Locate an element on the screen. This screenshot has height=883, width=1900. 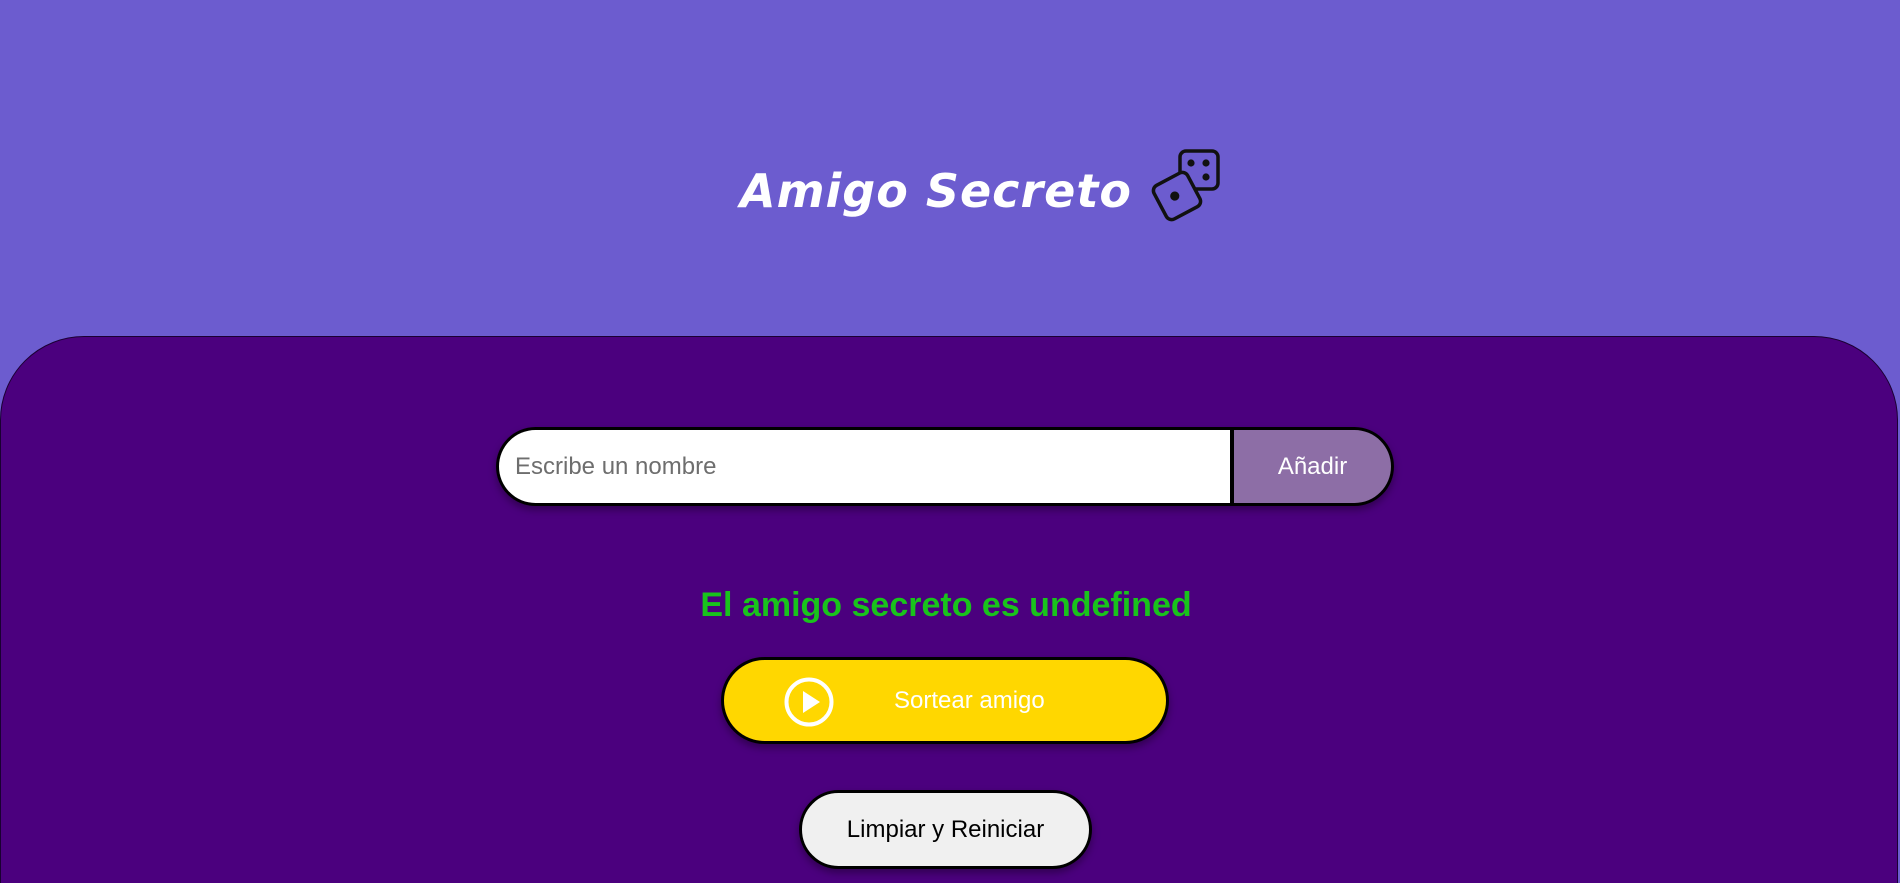
draw-friend-button: Sortear amigo is located at coordinates (945, 700).